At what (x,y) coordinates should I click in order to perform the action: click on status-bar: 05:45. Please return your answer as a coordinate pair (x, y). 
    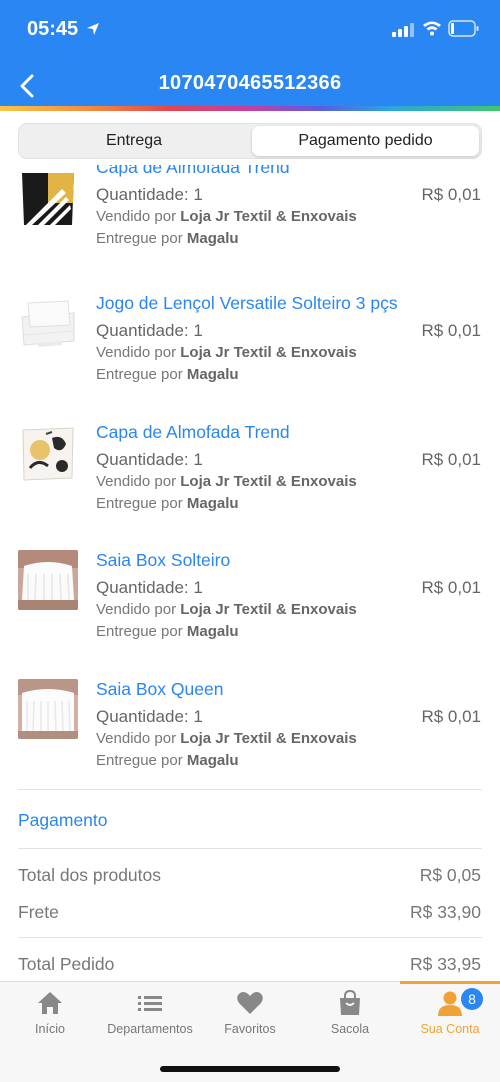
    Looking at the image, I should click on (250, 29).